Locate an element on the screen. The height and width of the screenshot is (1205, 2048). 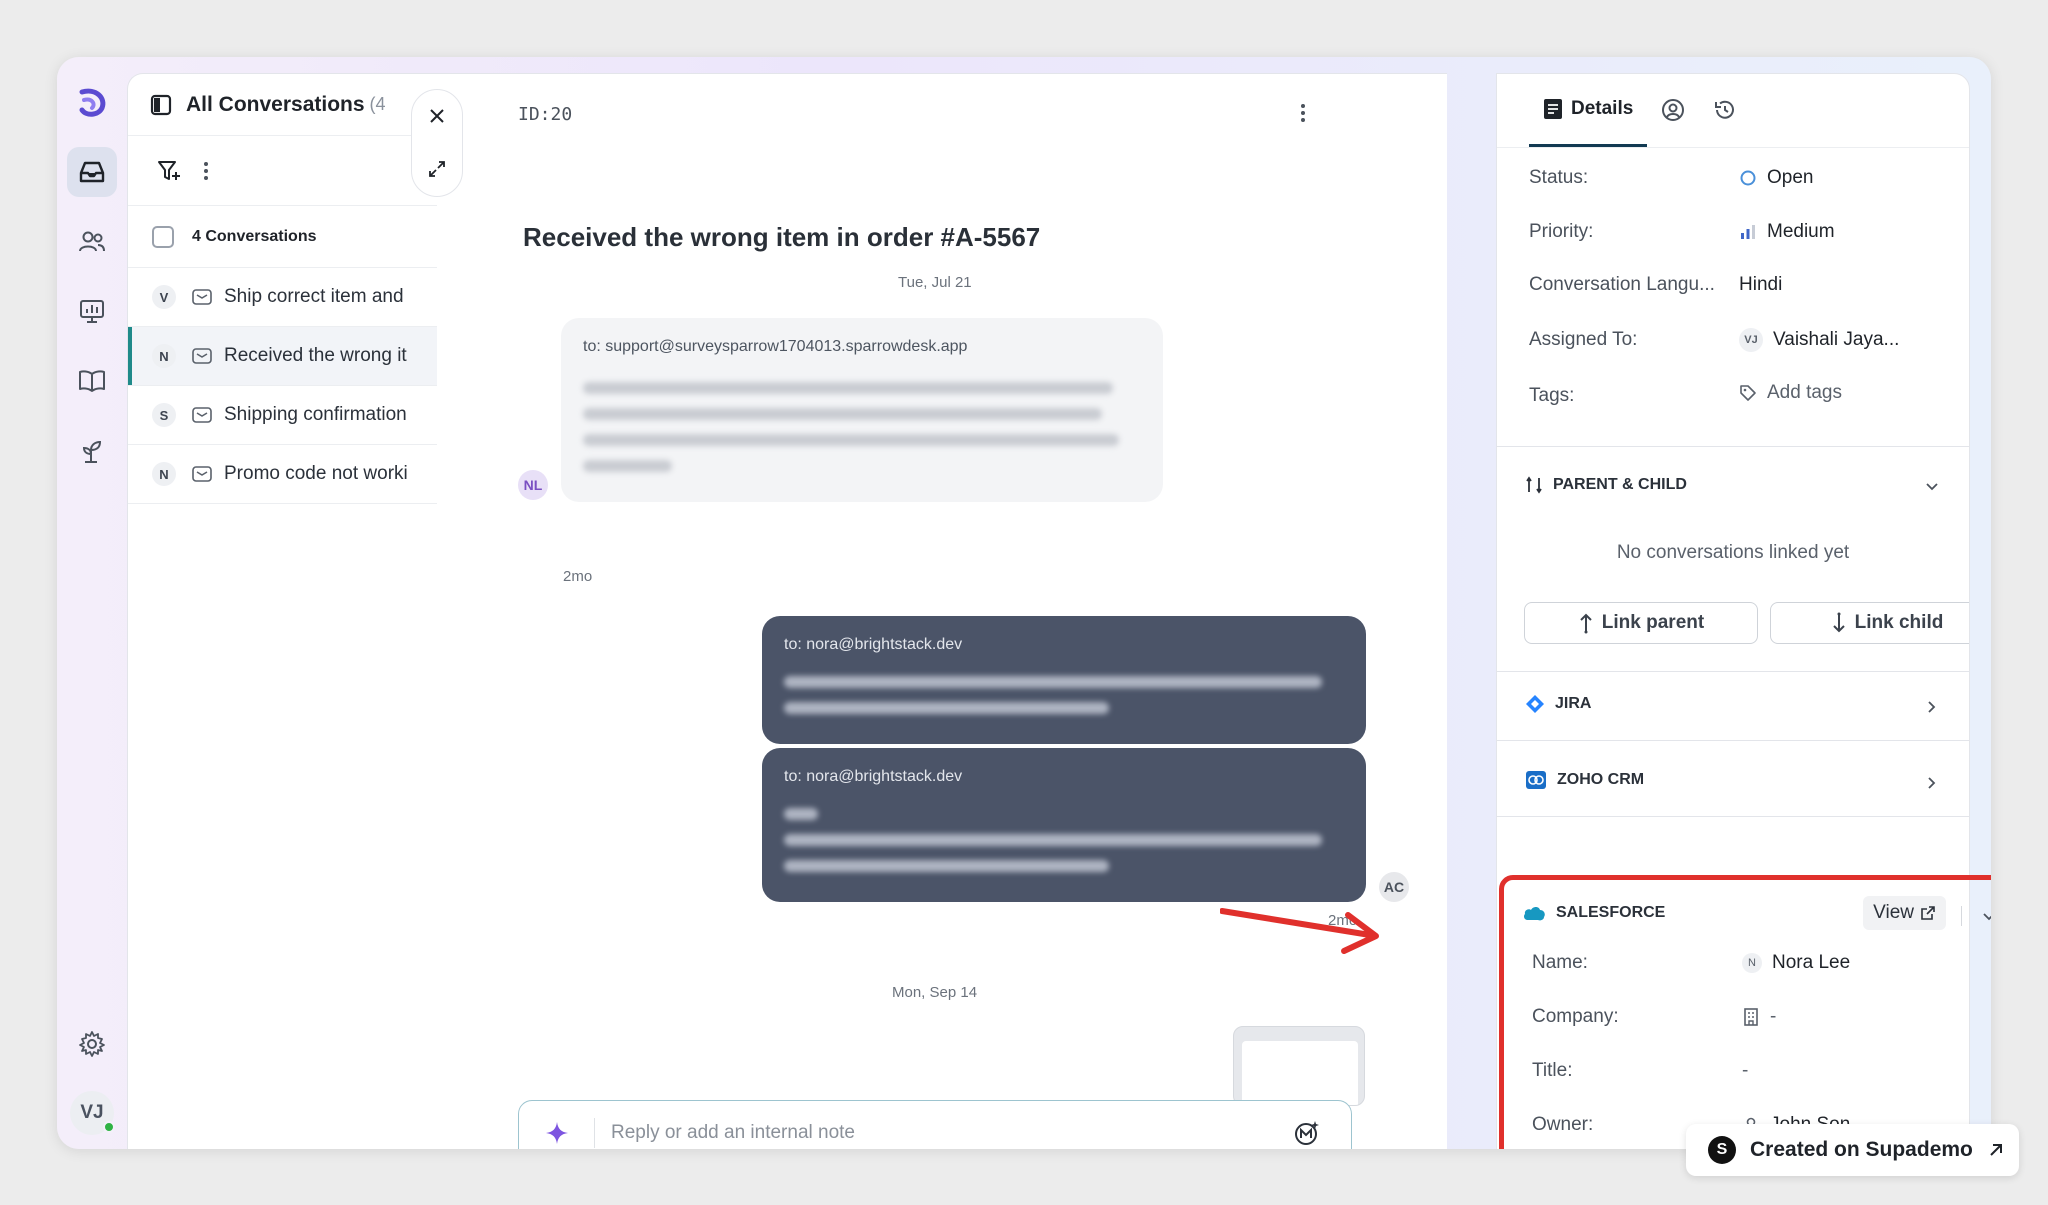
conversation-id: ID:20 is located at coordinates (545, 114).